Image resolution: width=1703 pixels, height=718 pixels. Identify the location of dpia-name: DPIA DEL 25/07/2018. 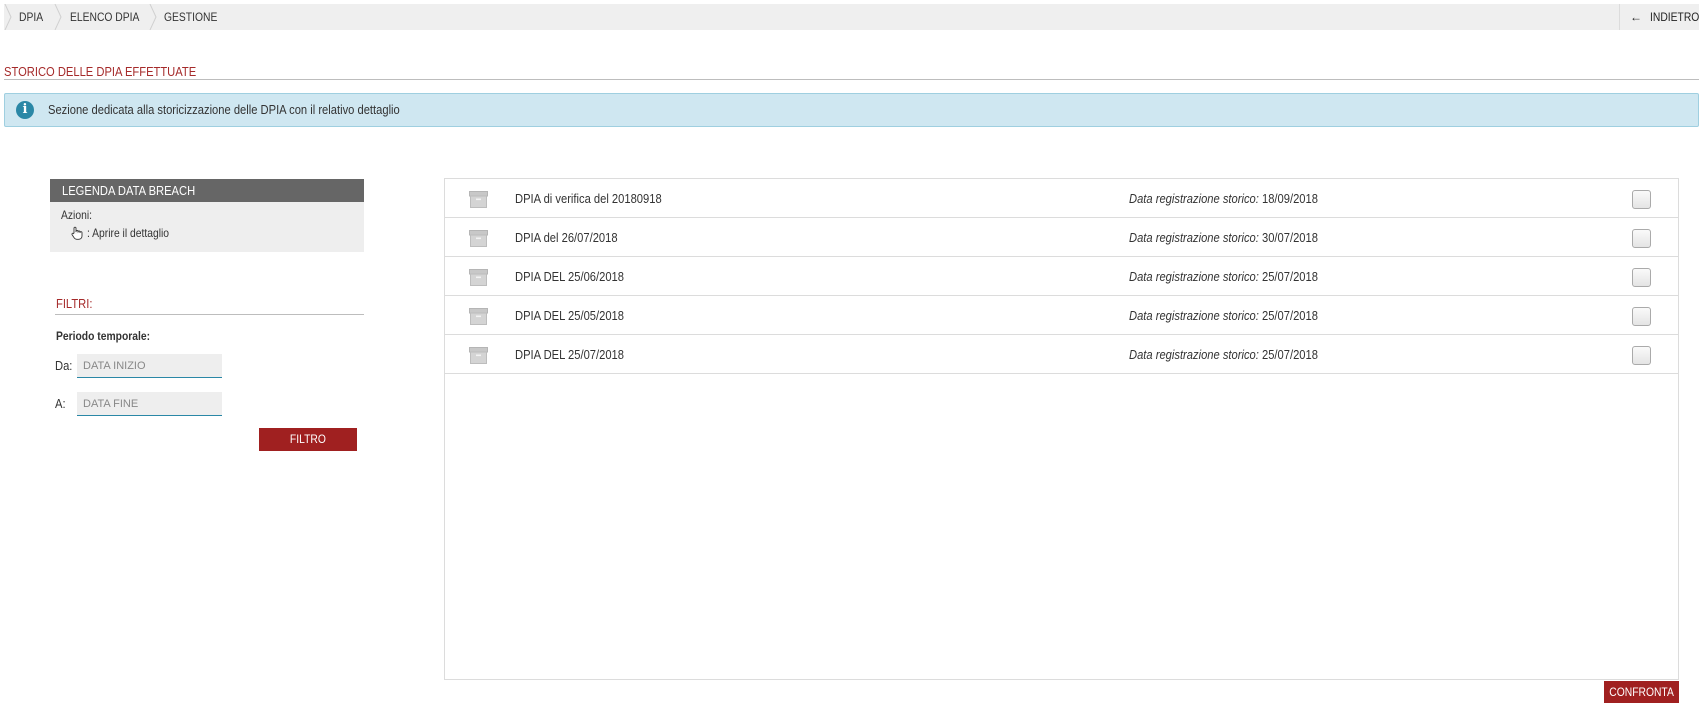
(569, 354).